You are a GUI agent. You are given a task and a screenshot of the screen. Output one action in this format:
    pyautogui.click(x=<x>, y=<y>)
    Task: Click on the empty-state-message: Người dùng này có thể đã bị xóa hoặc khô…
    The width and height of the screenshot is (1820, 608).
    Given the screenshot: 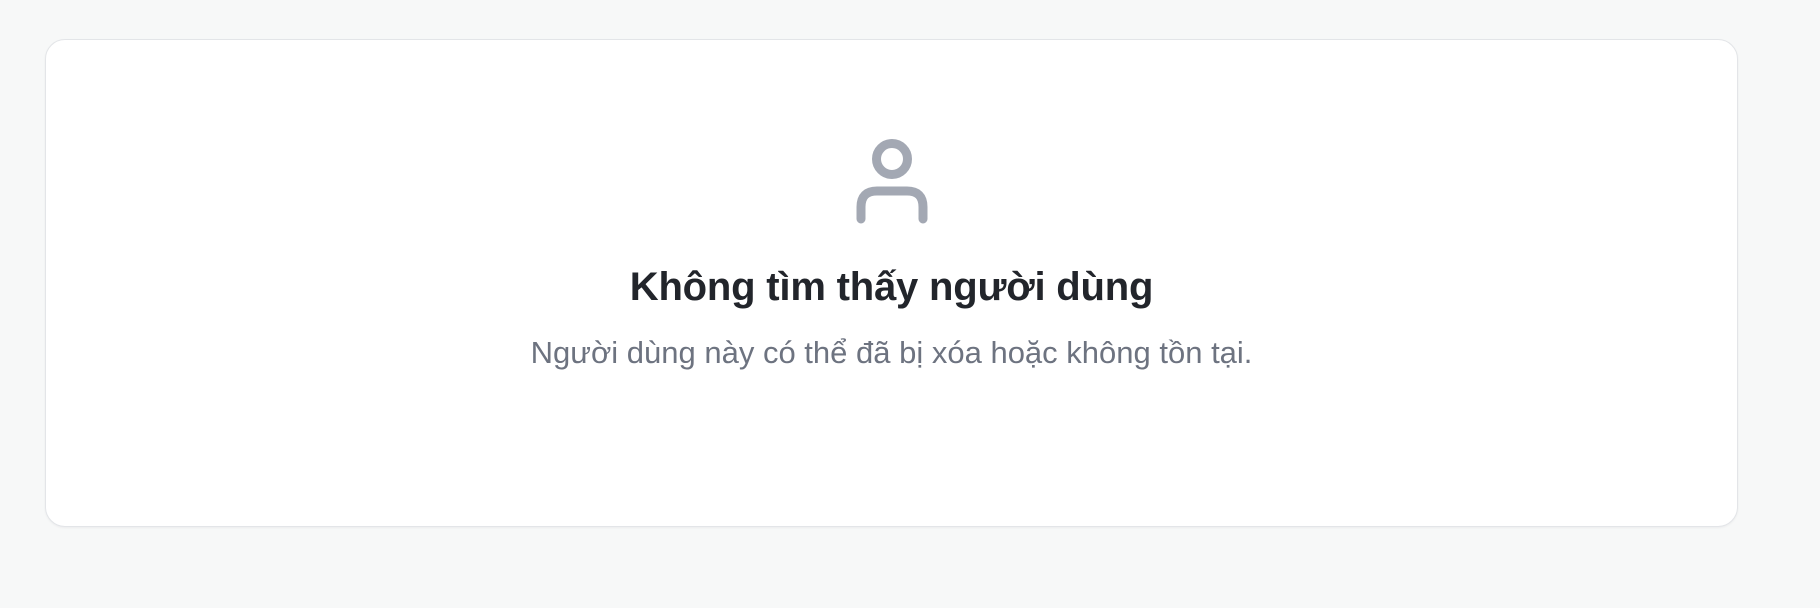 What is the action you would take?
    pyautogui.click(x=891, y=352)
    